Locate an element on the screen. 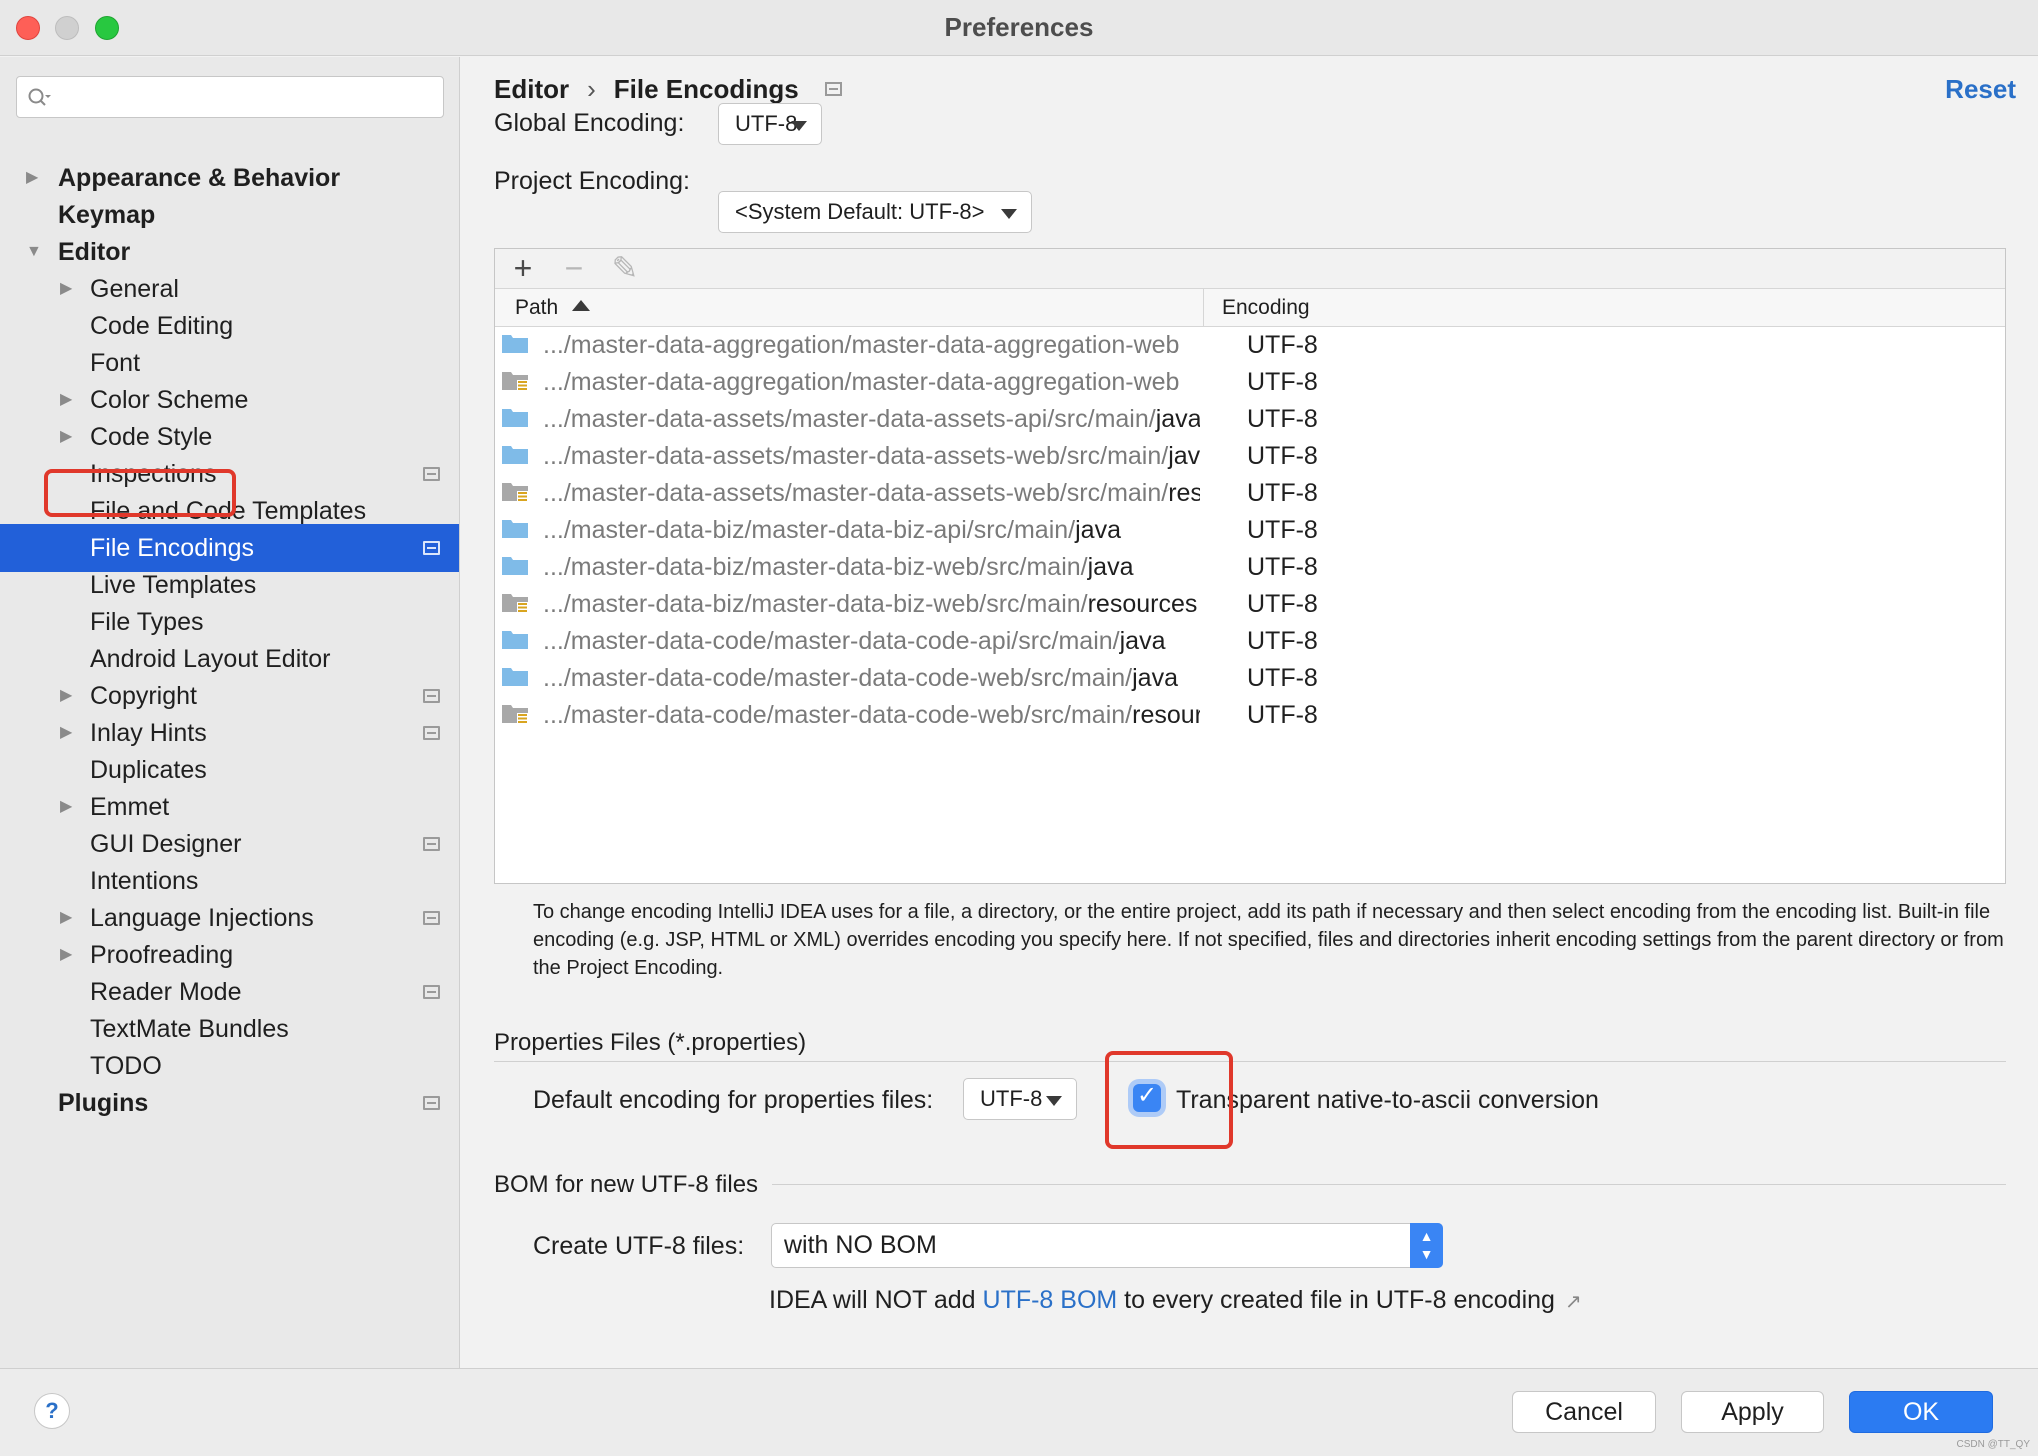  properties-default-encoding-label: Default encoding for properties files: is located at coordinates (733, 1100).